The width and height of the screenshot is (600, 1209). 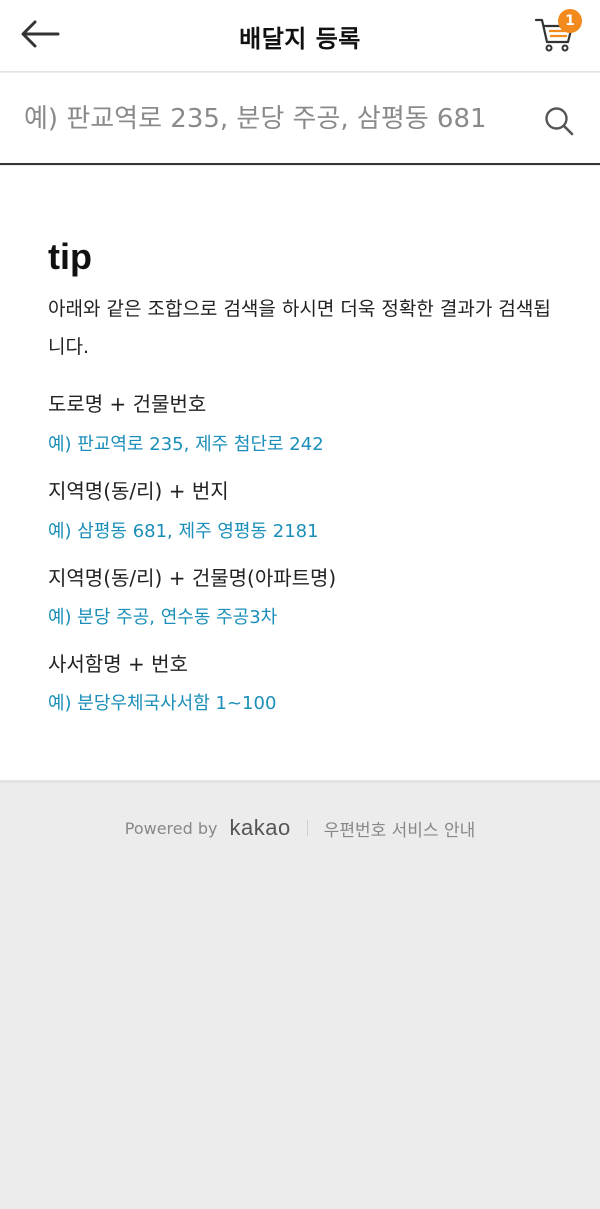 I want to click on powered-by-label: Powered by, so click(x=171, y=828).